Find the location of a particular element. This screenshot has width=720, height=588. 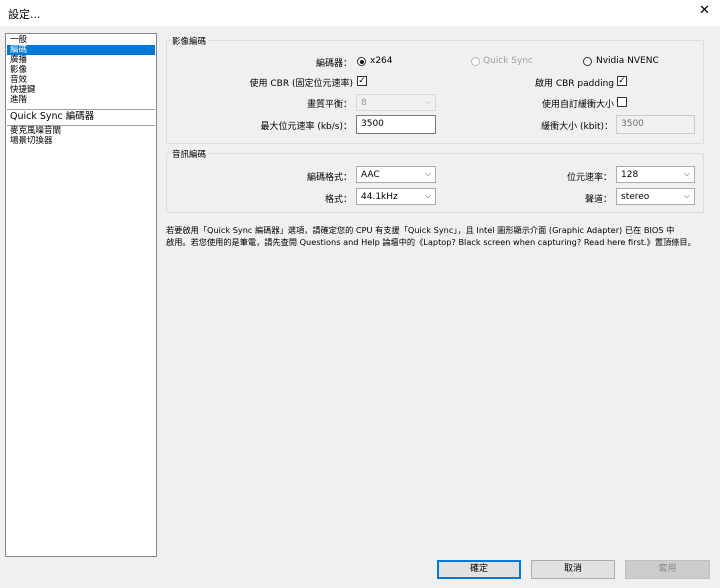

sidebar-item-broadcast: 廣播 is located at coordinates (81, 60).